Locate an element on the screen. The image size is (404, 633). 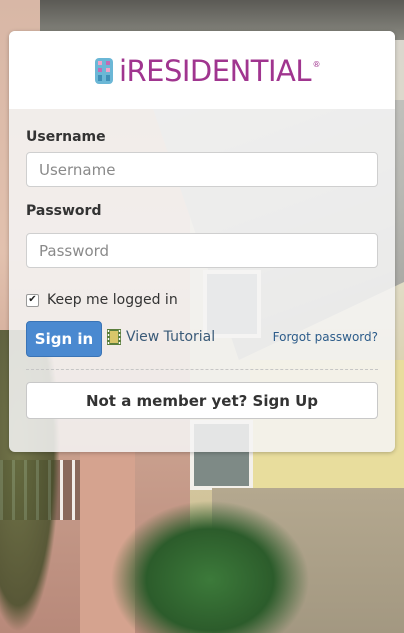
sign-up-button: Not a member yet? Sign Up is located at coordinates (202, 400).